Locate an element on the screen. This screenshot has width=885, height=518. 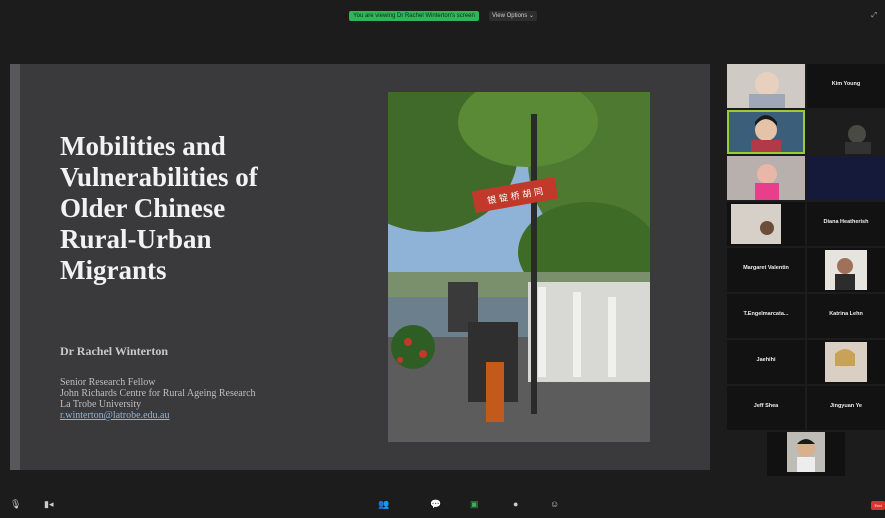
expand-icon: ⤢ is located at coordinates (874, 16).